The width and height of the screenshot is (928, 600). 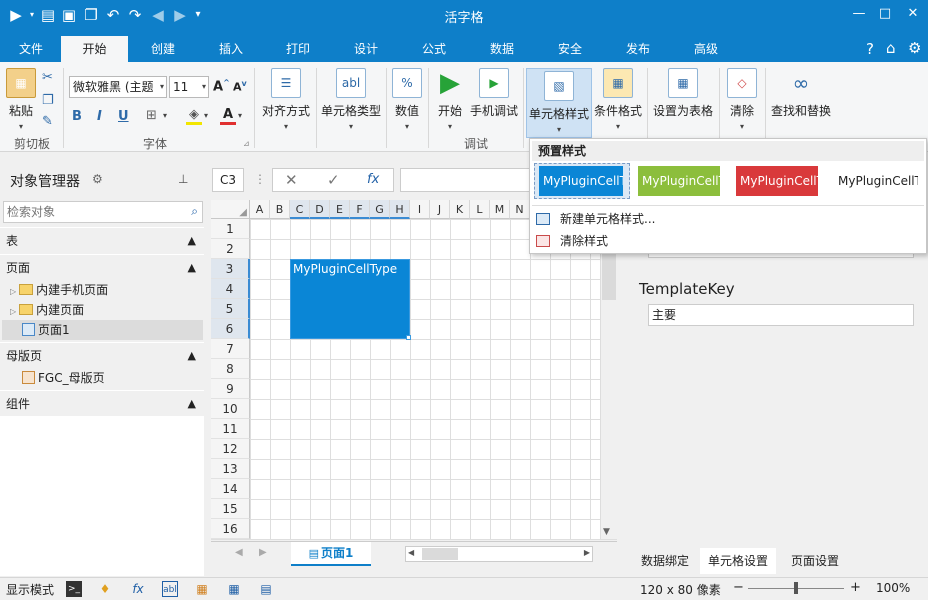 What do you see at coordinates (263, 552) in the screenshot?
I see `next-sheet-icon: ▶` at bounding box center [263, 552].